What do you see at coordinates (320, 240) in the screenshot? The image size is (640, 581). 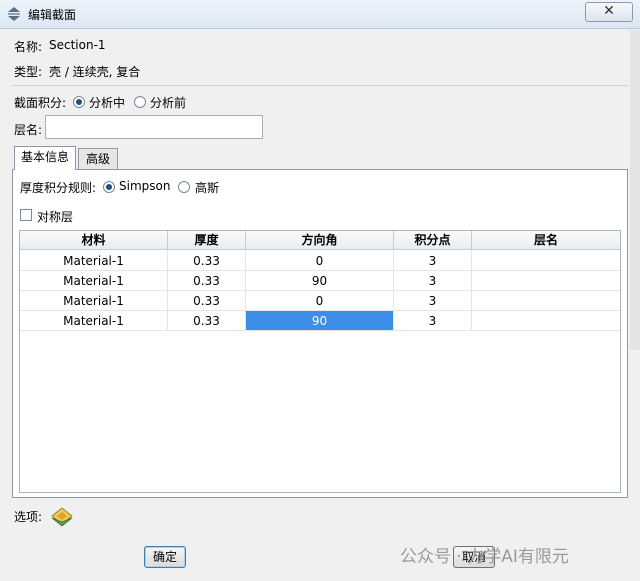 I see `column-header-orientation: 方向角` at bounding box center [320, 240].